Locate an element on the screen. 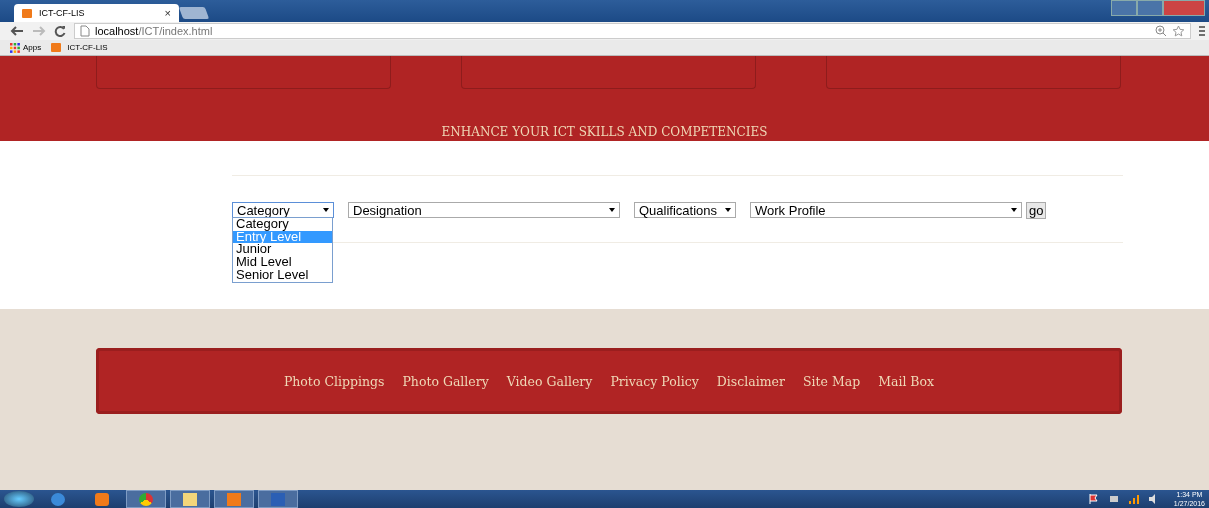 The image size is (1209, 508). signal-icon is located at coordinates (1133, 499).